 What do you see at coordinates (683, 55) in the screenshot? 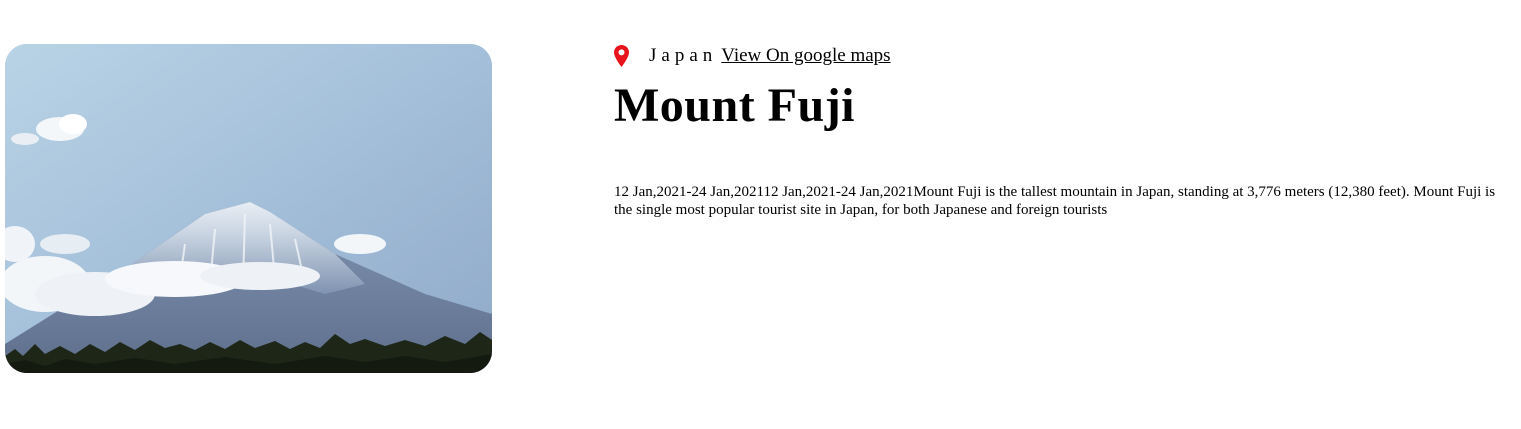
I see `country-label: Japan` at bounding box center [683, 55].